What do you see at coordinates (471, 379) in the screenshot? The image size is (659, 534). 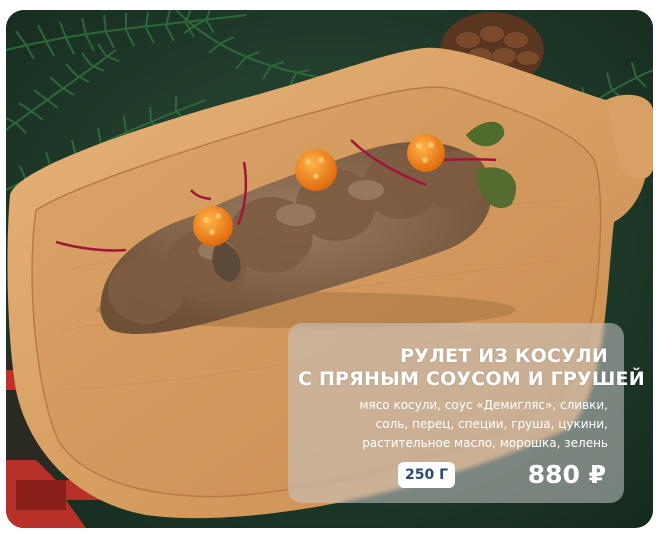 I see `dish-title-line: С ПРЯНЫМ СОУСОМ И ГРУШЕЙ` at bounding box center [471, 379].